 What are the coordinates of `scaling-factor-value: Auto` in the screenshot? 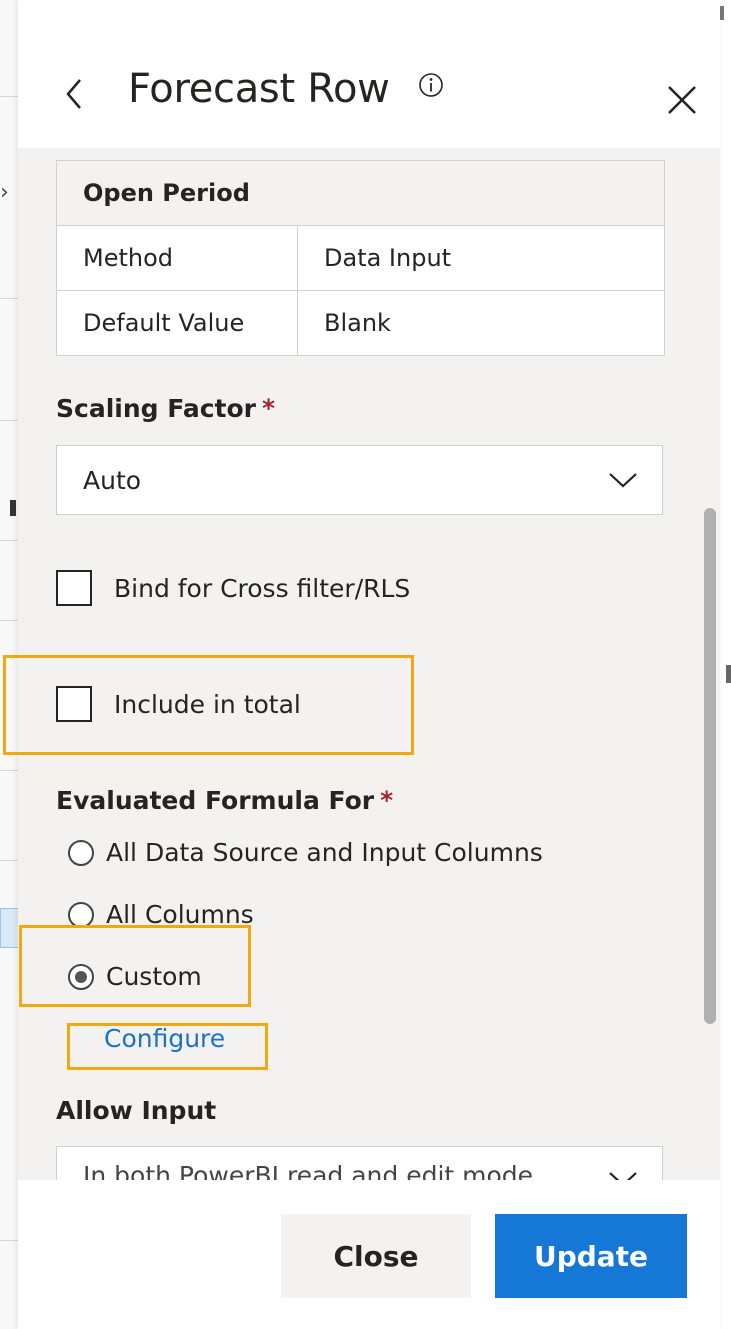 It's located at (112, 480).